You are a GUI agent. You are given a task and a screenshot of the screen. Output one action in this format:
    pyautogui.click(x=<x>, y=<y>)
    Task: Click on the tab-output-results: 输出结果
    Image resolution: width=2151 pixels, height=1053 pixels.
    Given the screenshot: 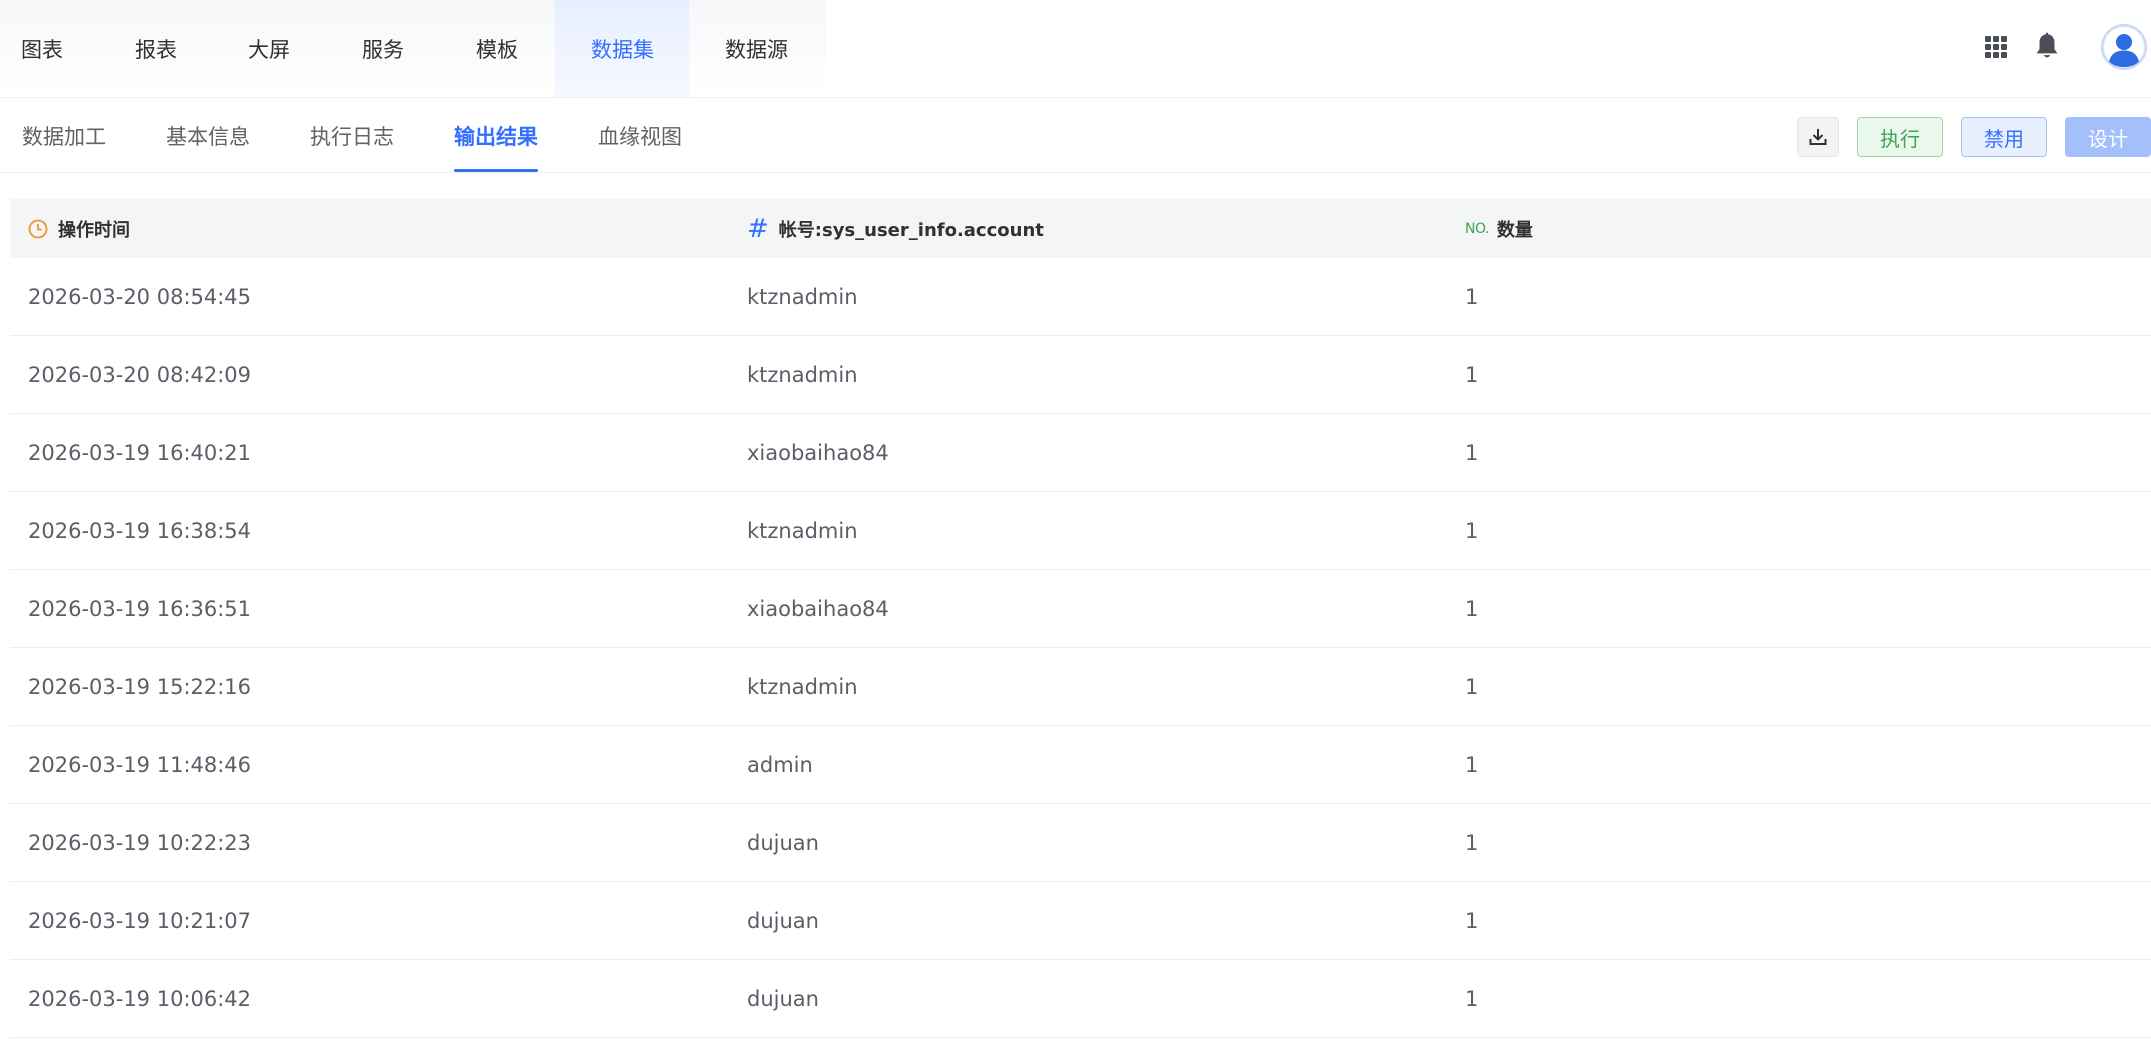 What is the action you would take?
    pyautogui.click(x=496, y=135)
    